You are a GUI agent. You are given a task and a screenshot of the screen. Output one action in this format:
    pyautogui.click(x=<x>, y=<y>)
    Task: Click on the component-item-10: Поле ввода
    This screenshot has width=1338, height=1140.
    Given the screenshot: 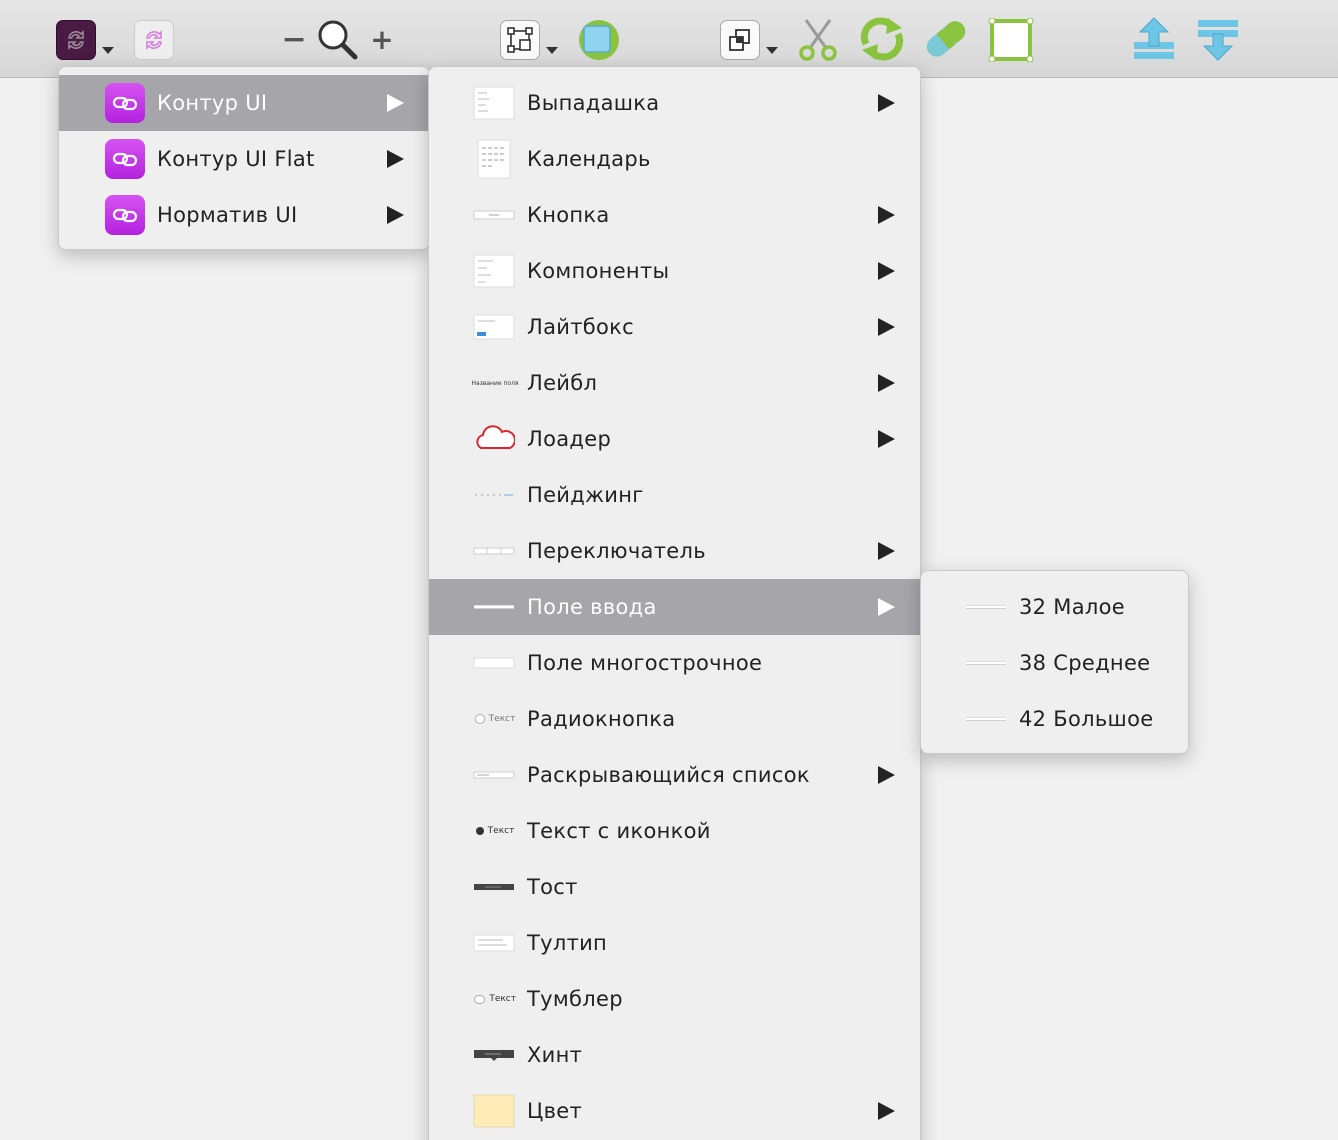 What is the action you would take?
    pyautogui.click(x=674, y=607)
    